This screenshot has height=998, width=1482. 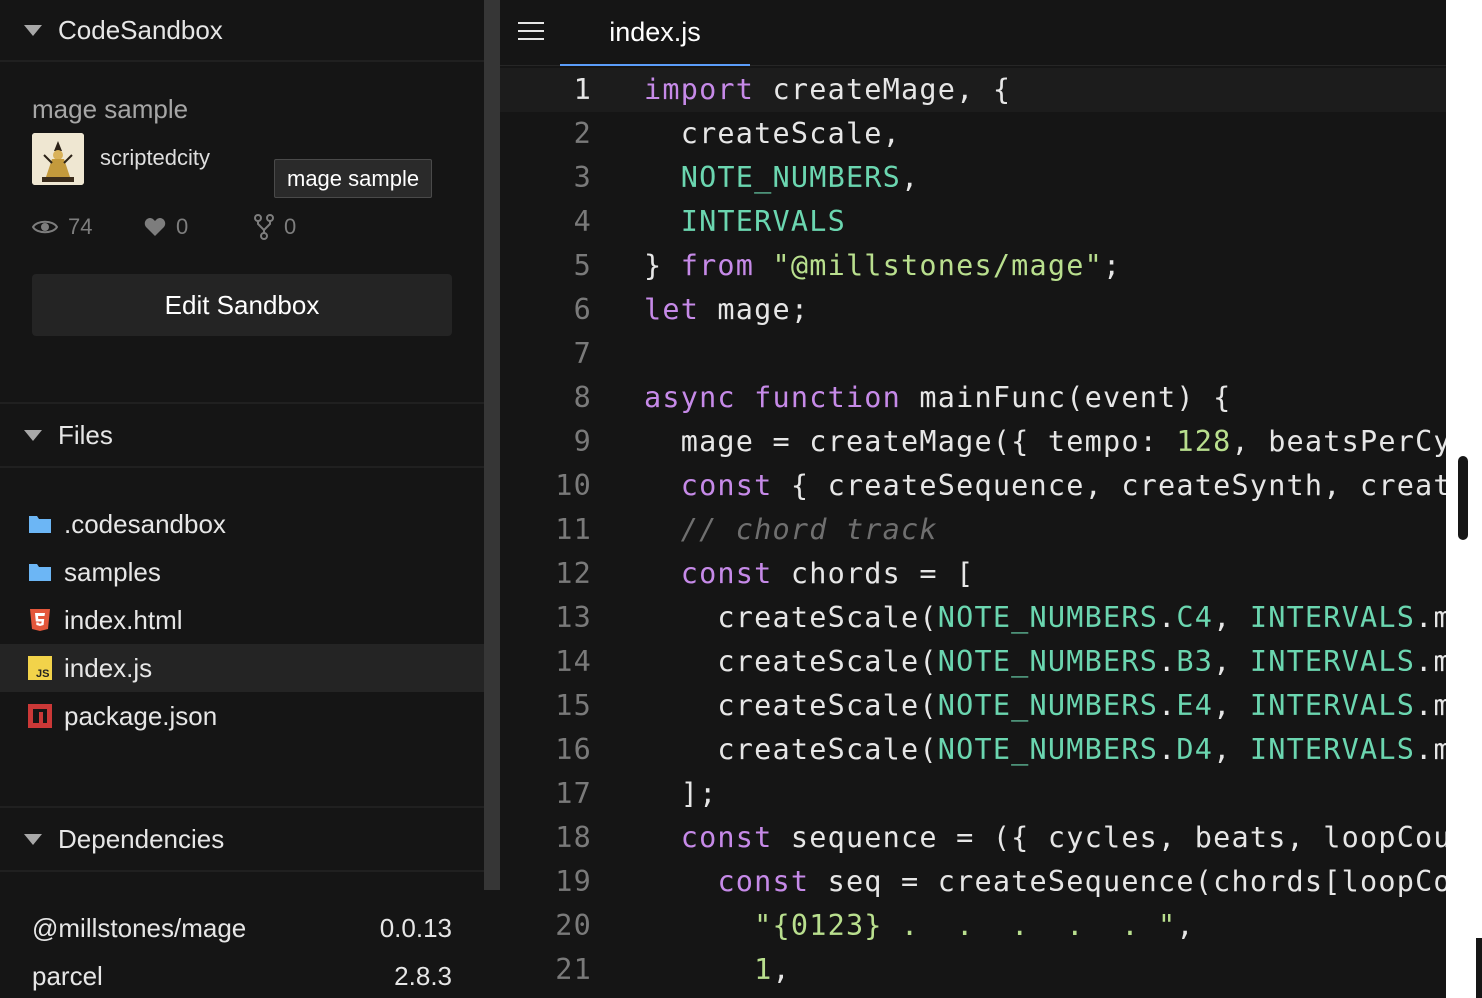 What do you see at coordinates (573, 617) in the screenshot?
I see `line-number: 13` at bounding box center [573, 617].